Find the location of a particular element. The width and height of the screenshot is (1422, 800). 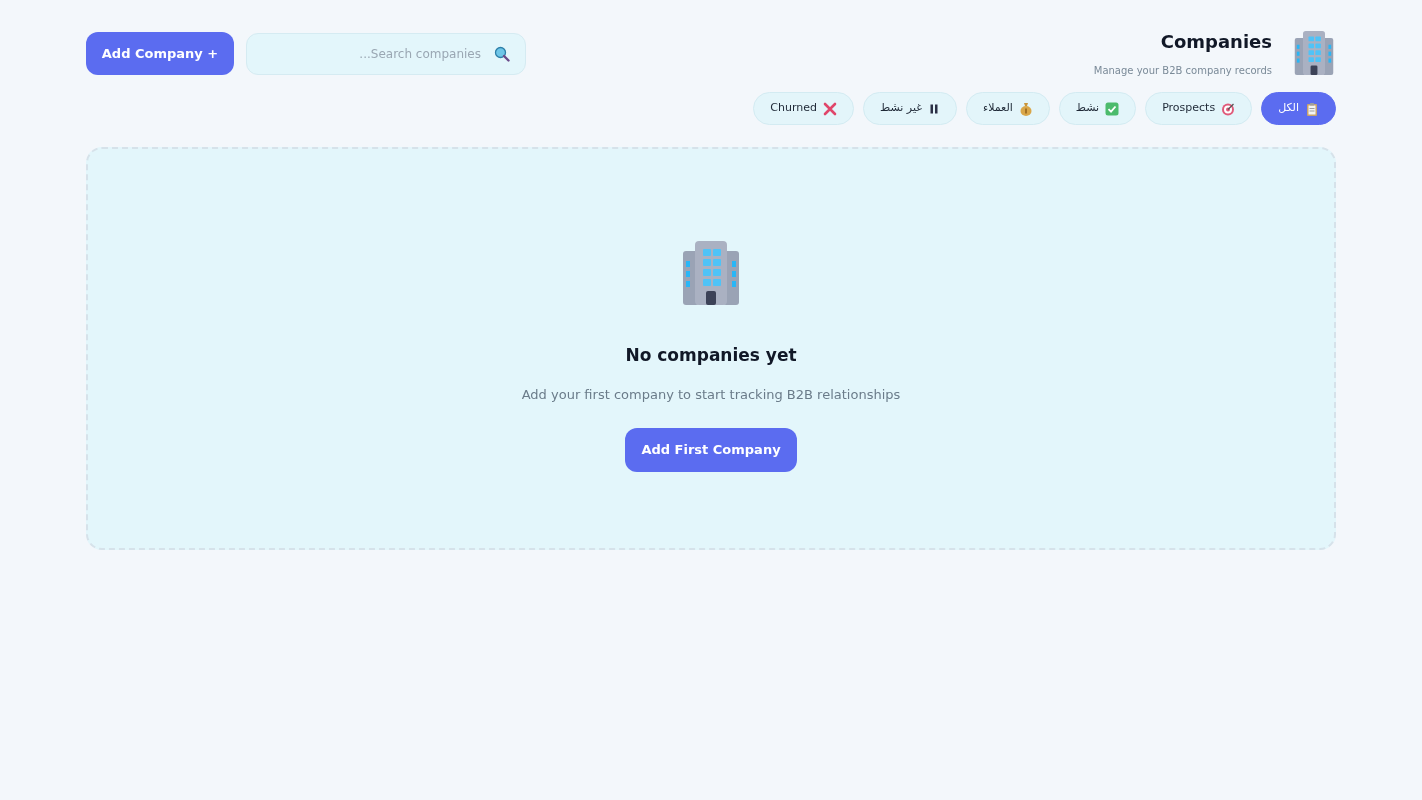

filter-tab: العملاء is located at coordinates (1008, 108).